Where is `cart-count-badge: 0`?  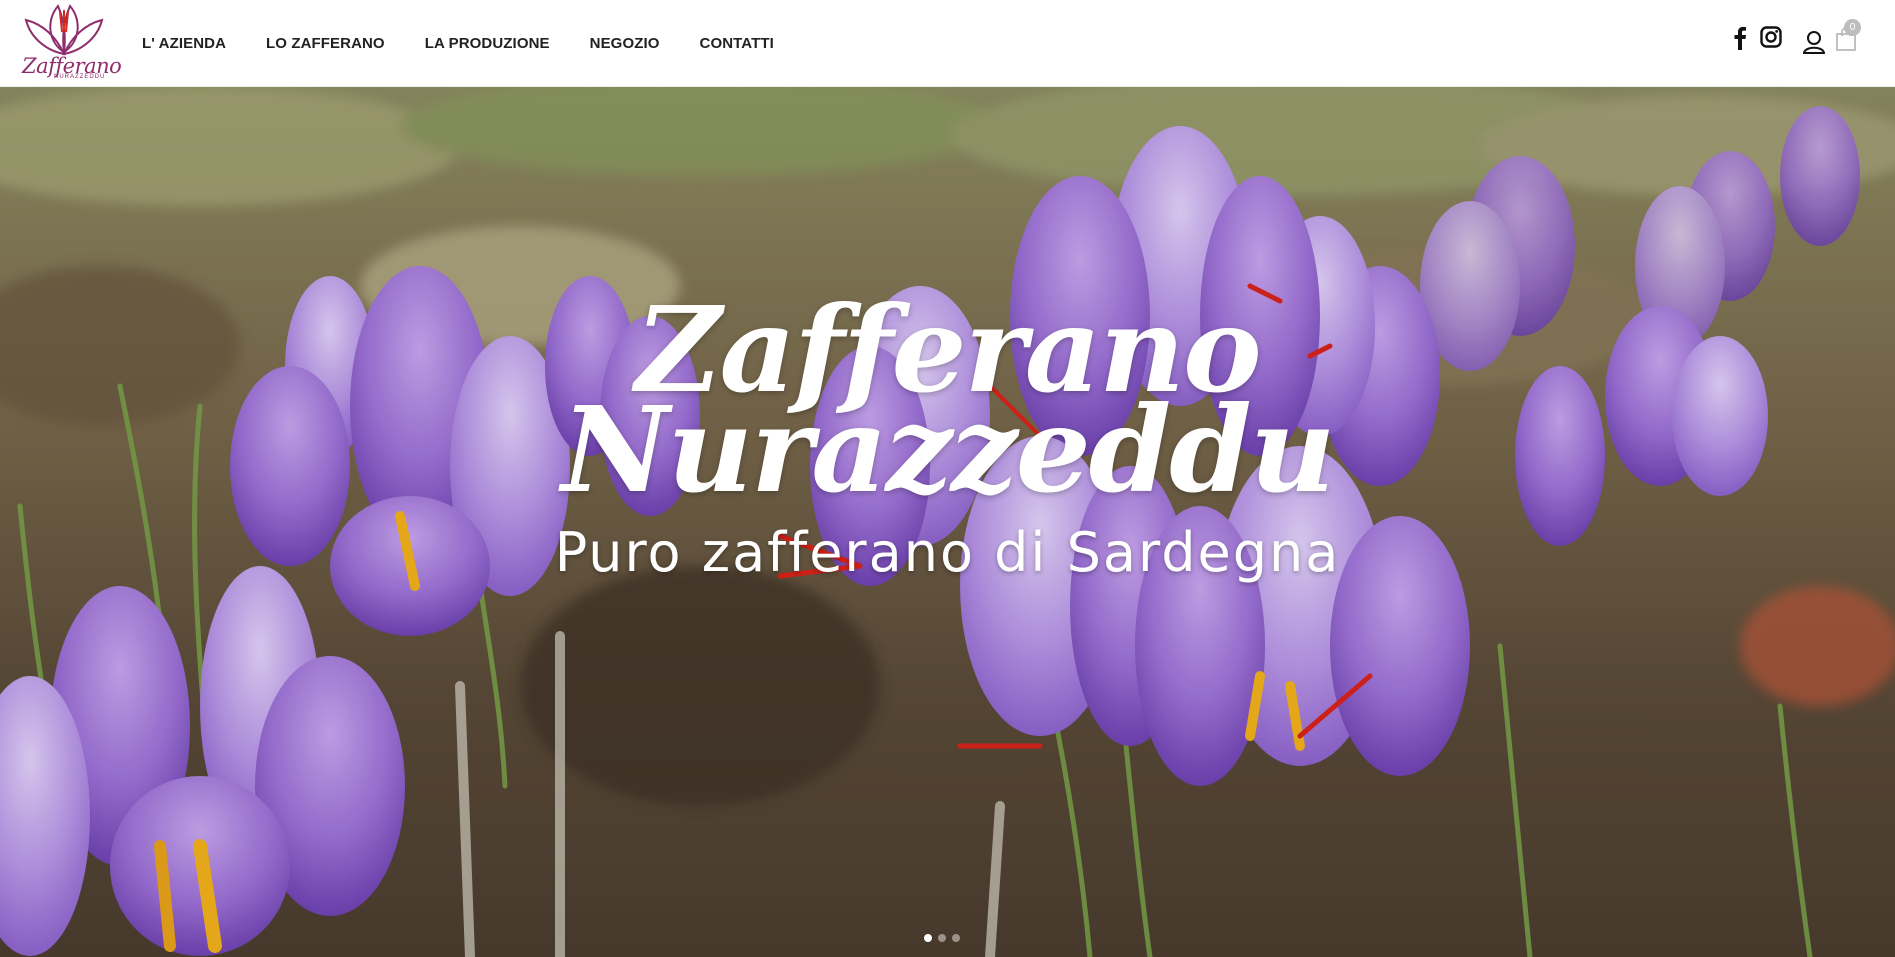 cart-count-badge: 0 is located at coordinates (1852, 27).